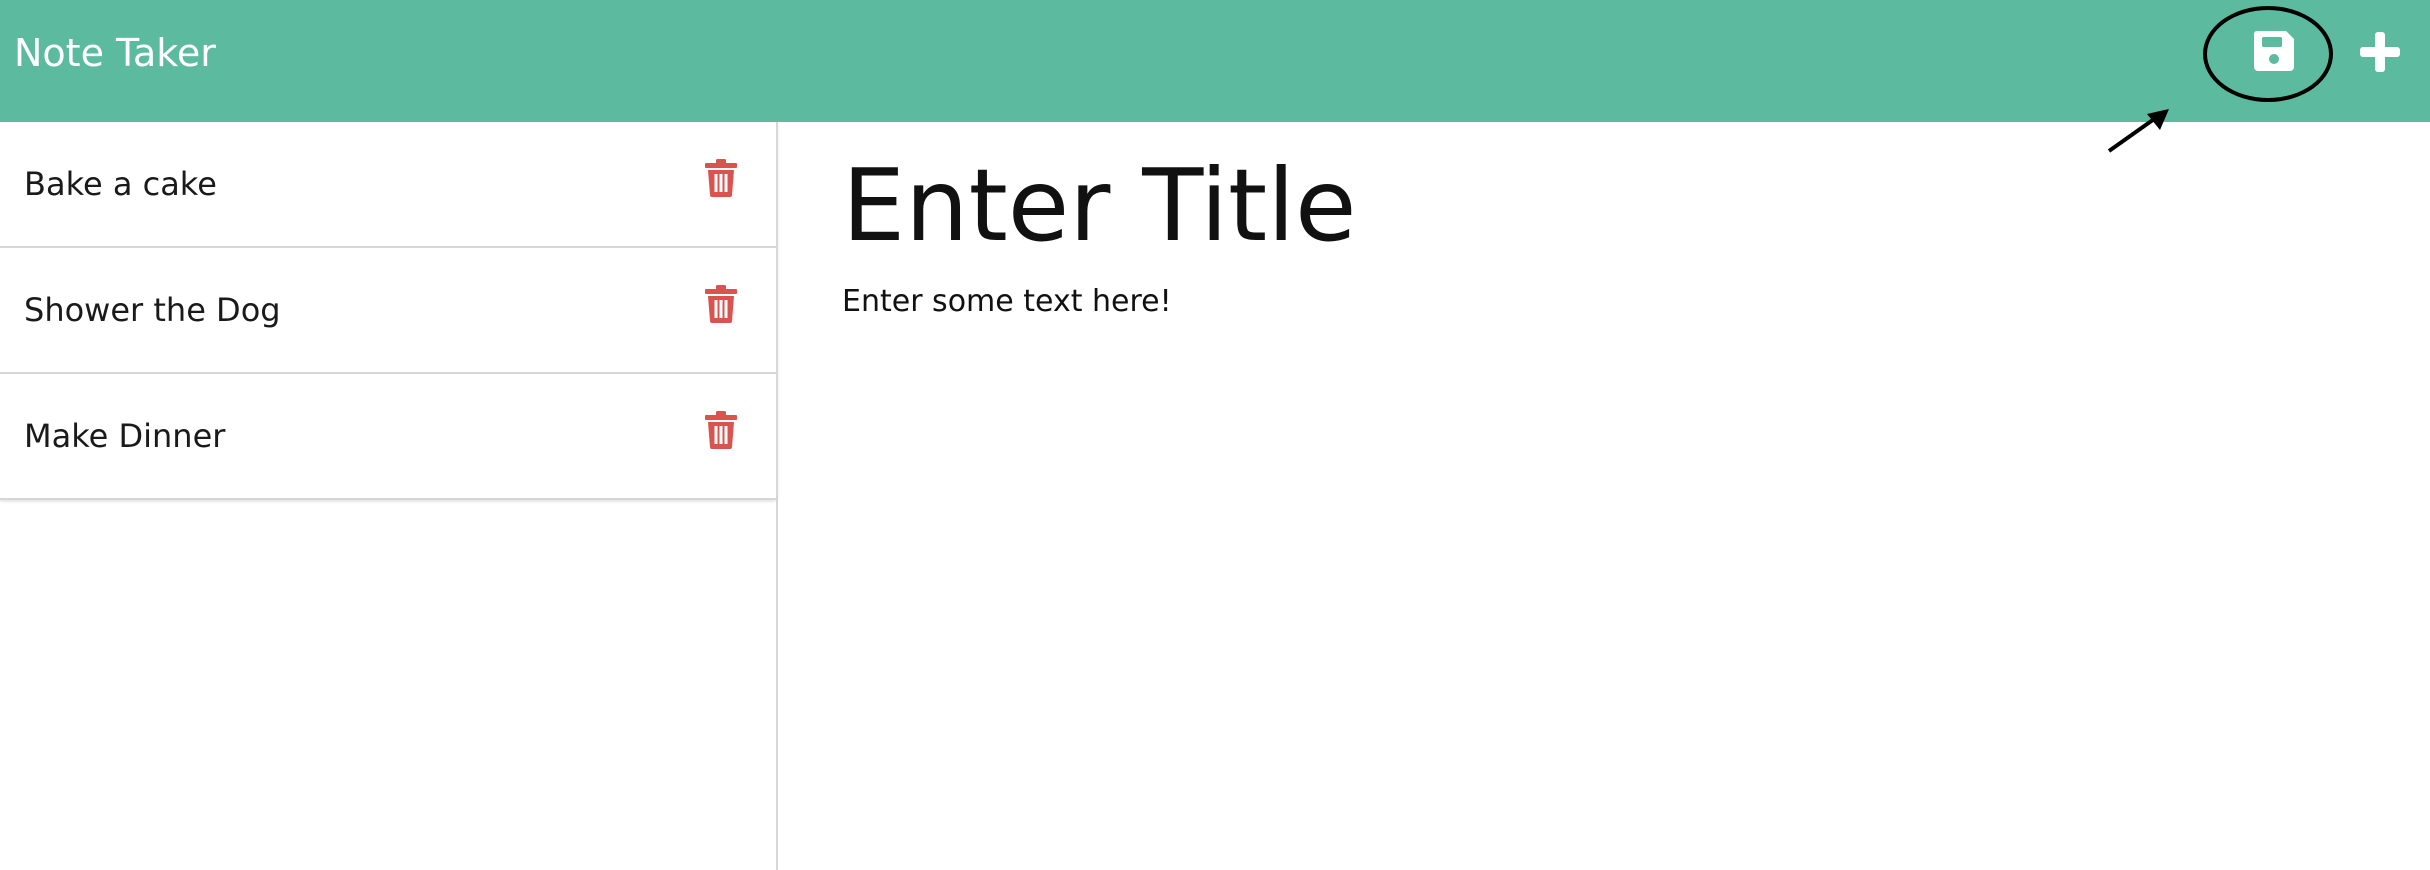 This screenshot has width=2430, height=870. What do you see at coordinates (1215, 61) in the screenshot?
I see `navbar: Note Taker` at bounding box center [1215, 61].